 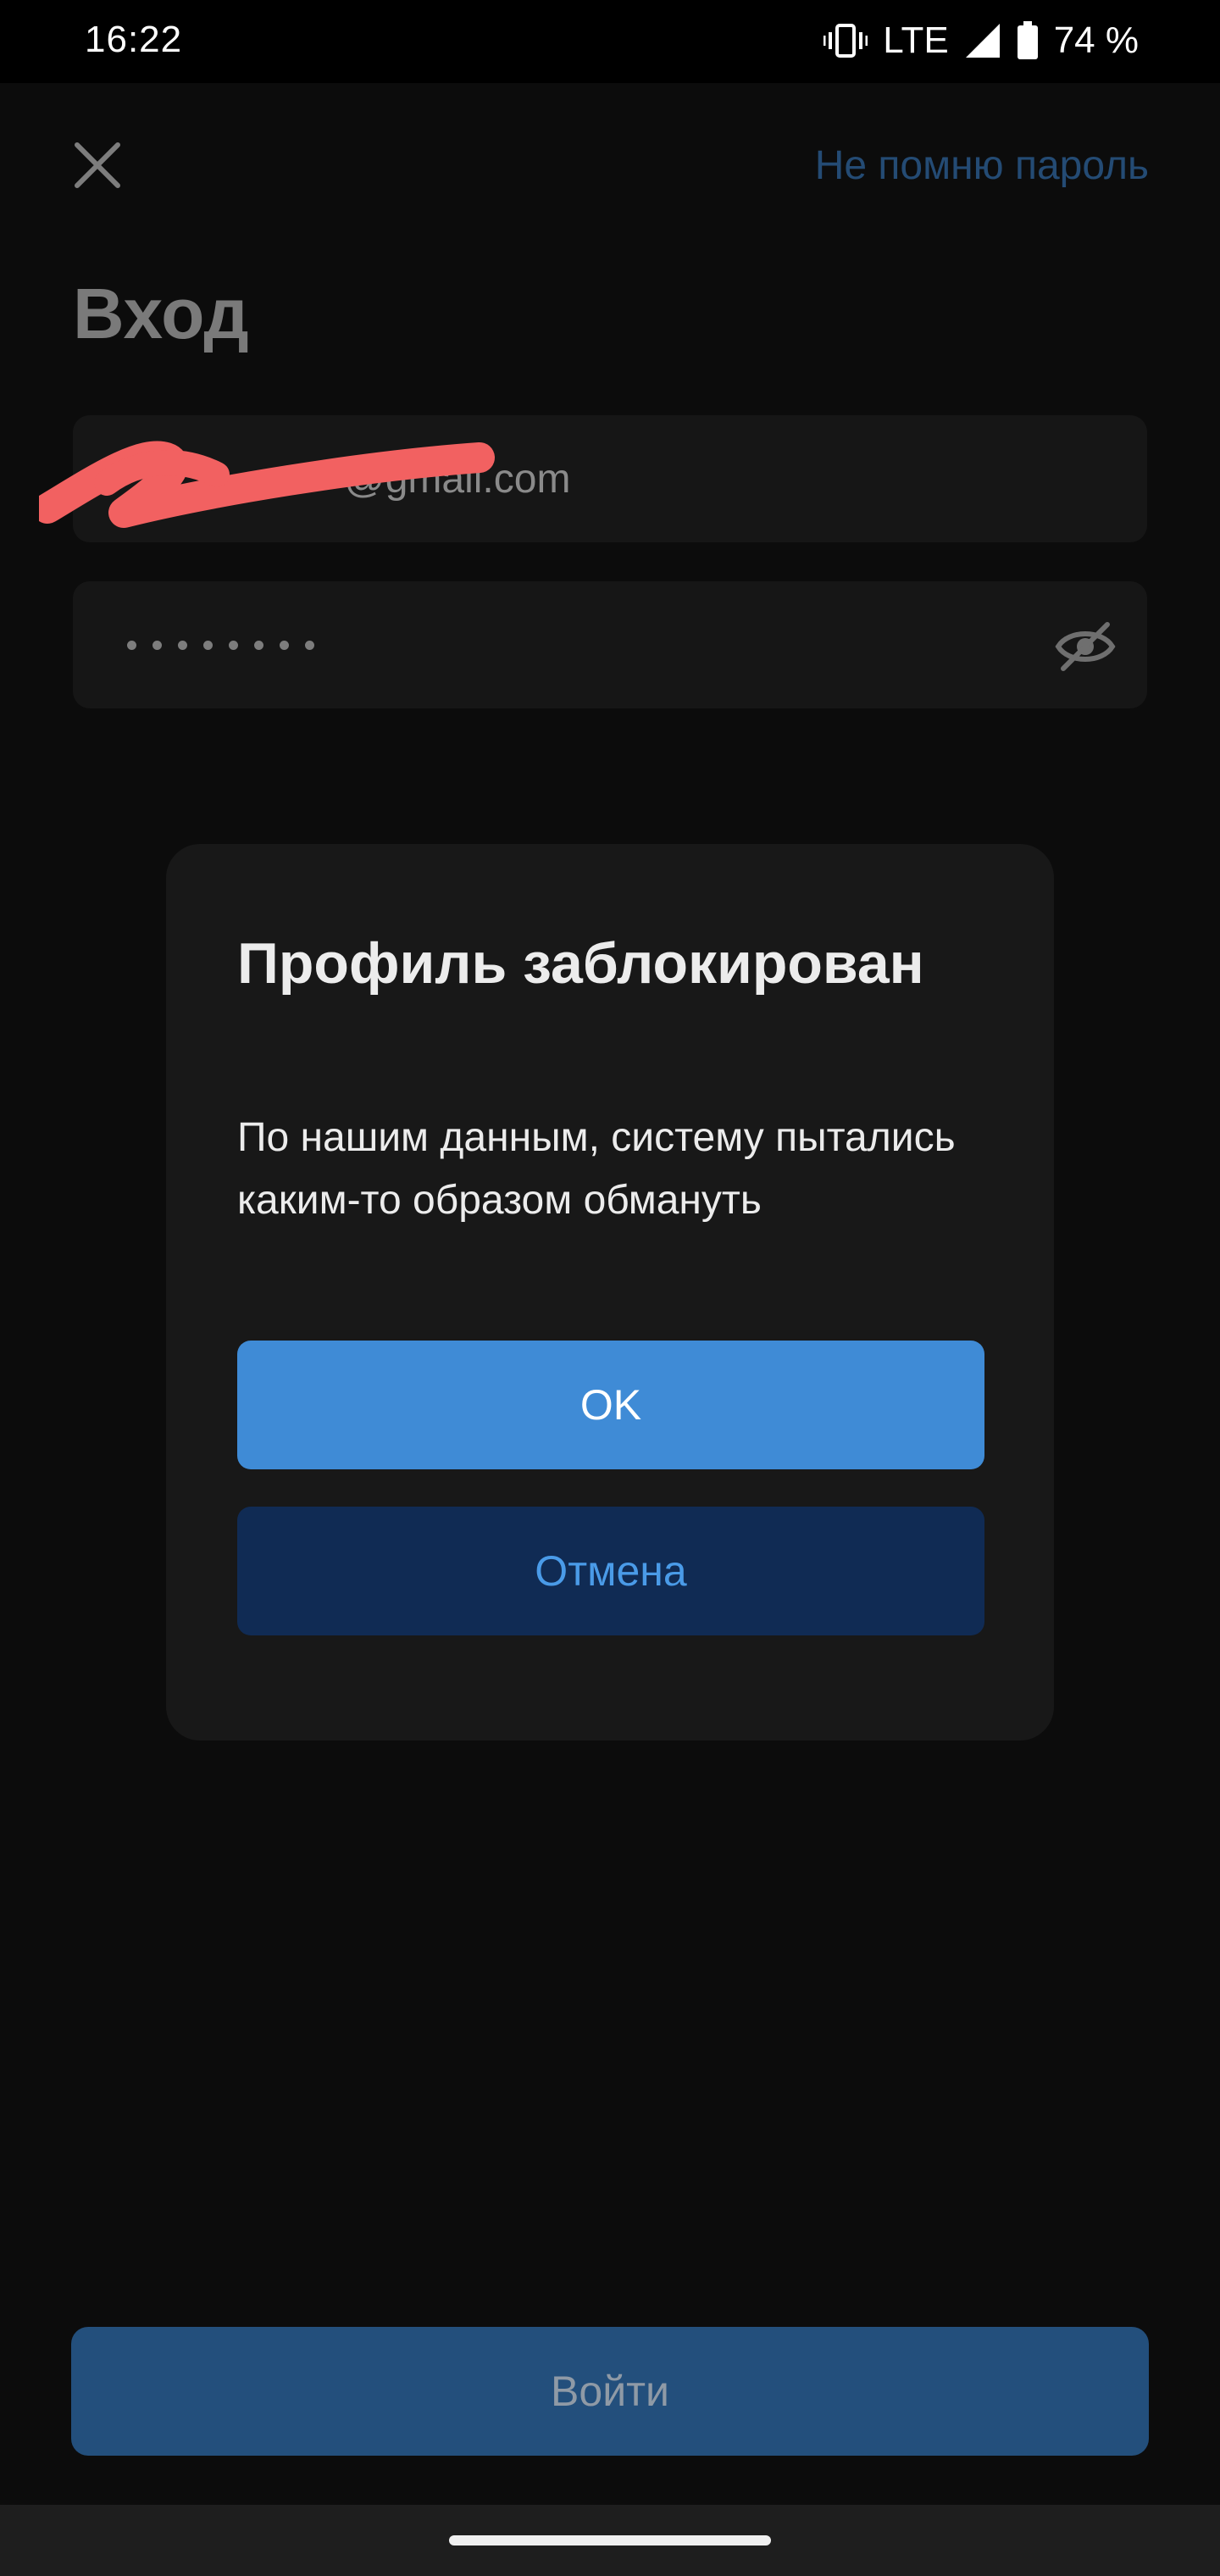 What do you see at coordinates (982, 165) in the screenshot?
I see `forgot-password-link: Не помню пароль` at bounding box center [982, 165].